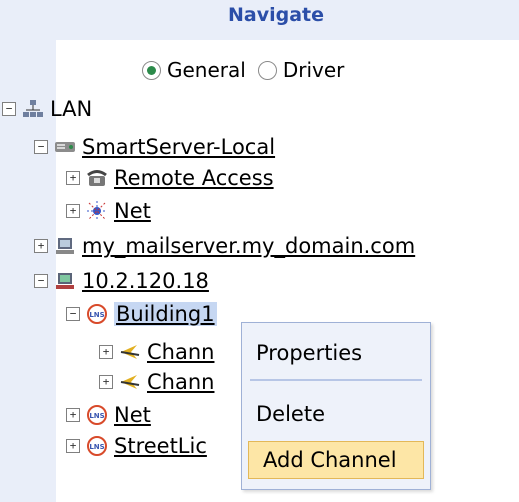 The height and width of the screenshot is (502, 519). What do you see at coordinates (314, 70) in the screenshot?
I see `radio-driver-label: Driver` at bounding box center [314, 70].